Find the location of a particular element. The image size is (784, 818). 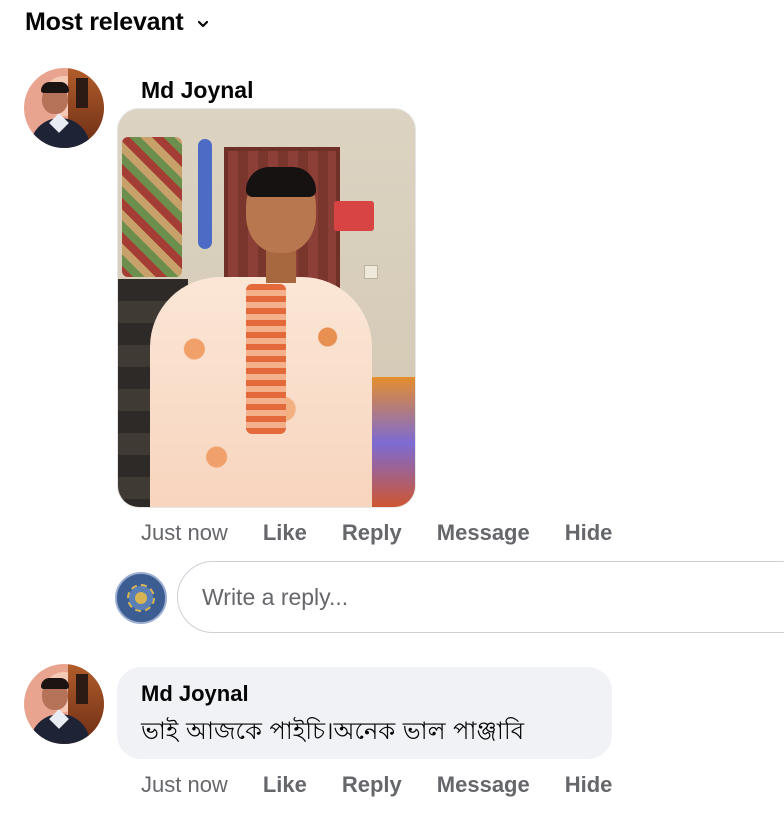

sort-label: Most relevant is located at coordinates (104, 22).